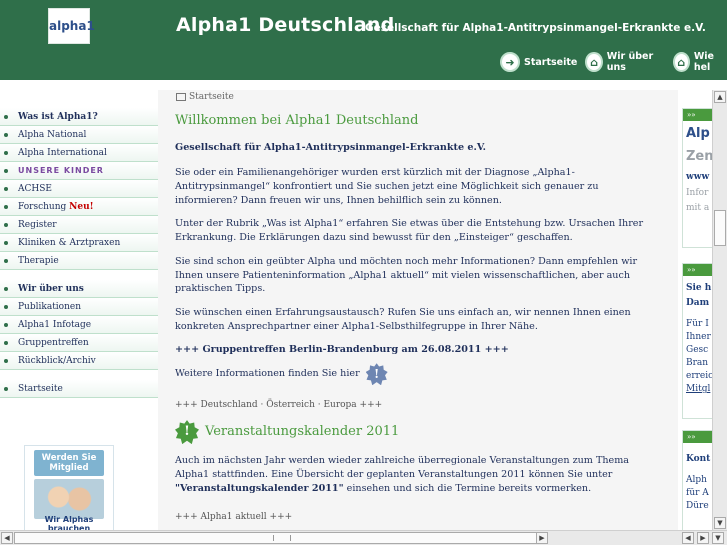 This screenshot has height=545, width=727. What do you see at coordinates (376, 374) in the screenshot?
I see `info-badge-icon: !` at bounding box center [376, 374].